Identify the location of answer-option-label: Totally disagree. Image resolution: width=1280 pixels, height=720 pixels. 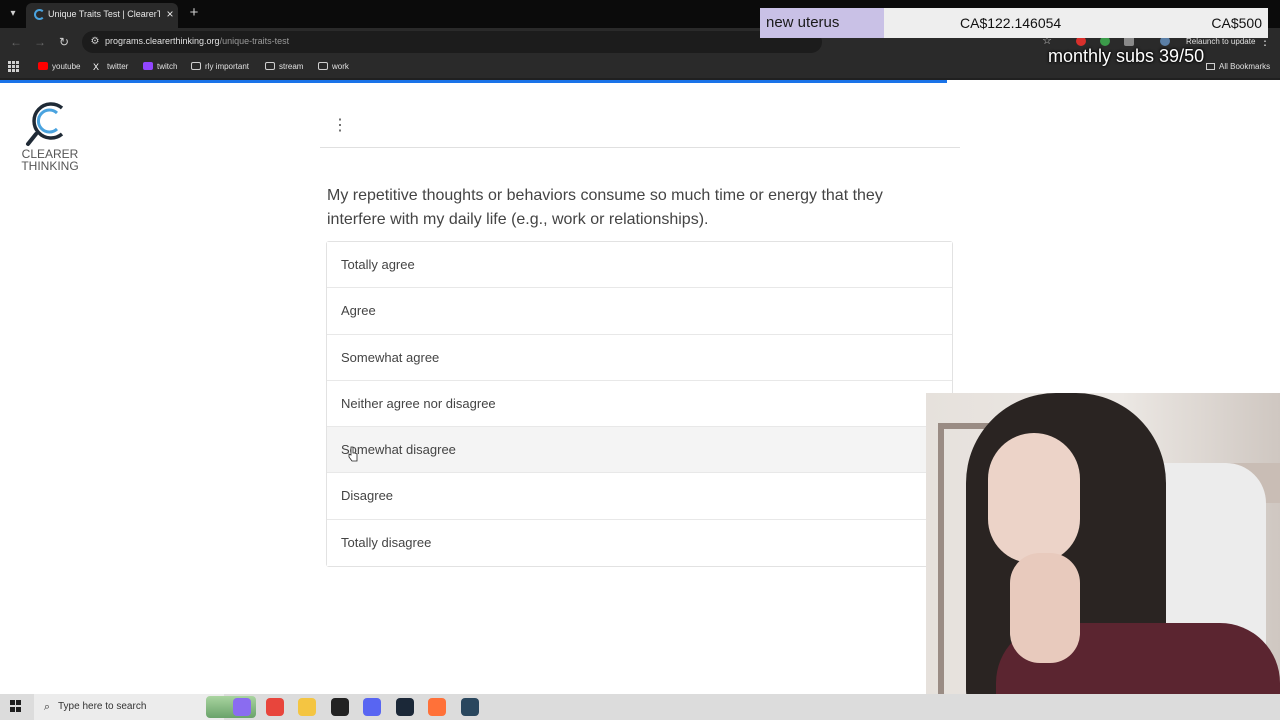
(386, 542).